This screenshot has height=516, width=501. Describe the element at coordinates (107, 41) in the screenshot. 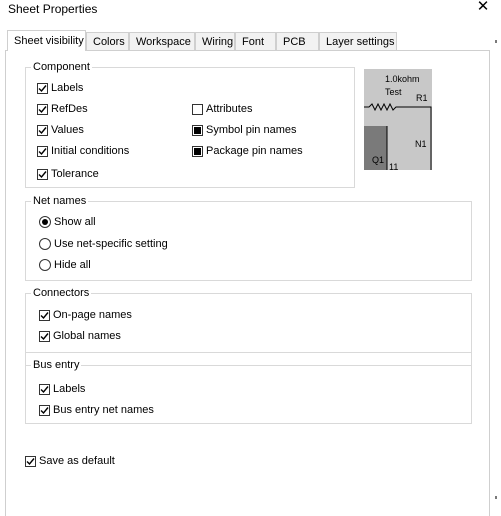

I see `tab-colors: Colors` at that location.